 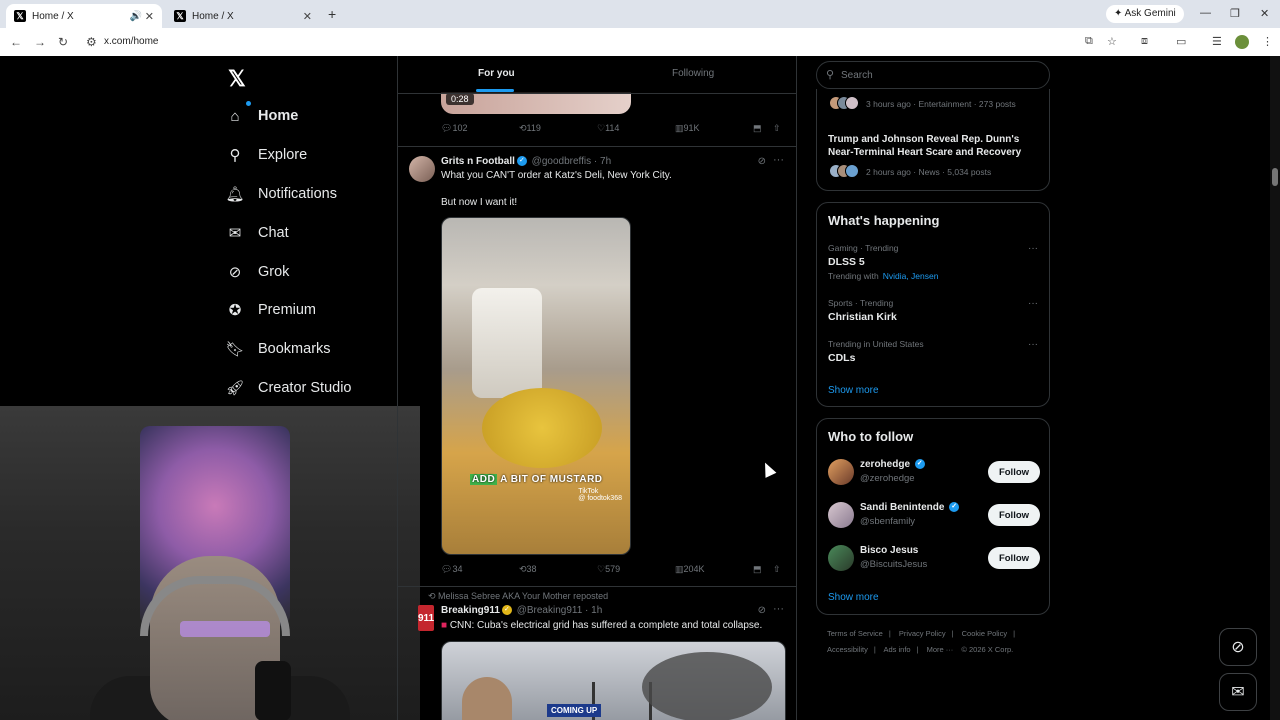 What do you see at coordinates (496, 73) in the screenshot?
I see `tab-for-you: For you` at bounding box center [496, 73].